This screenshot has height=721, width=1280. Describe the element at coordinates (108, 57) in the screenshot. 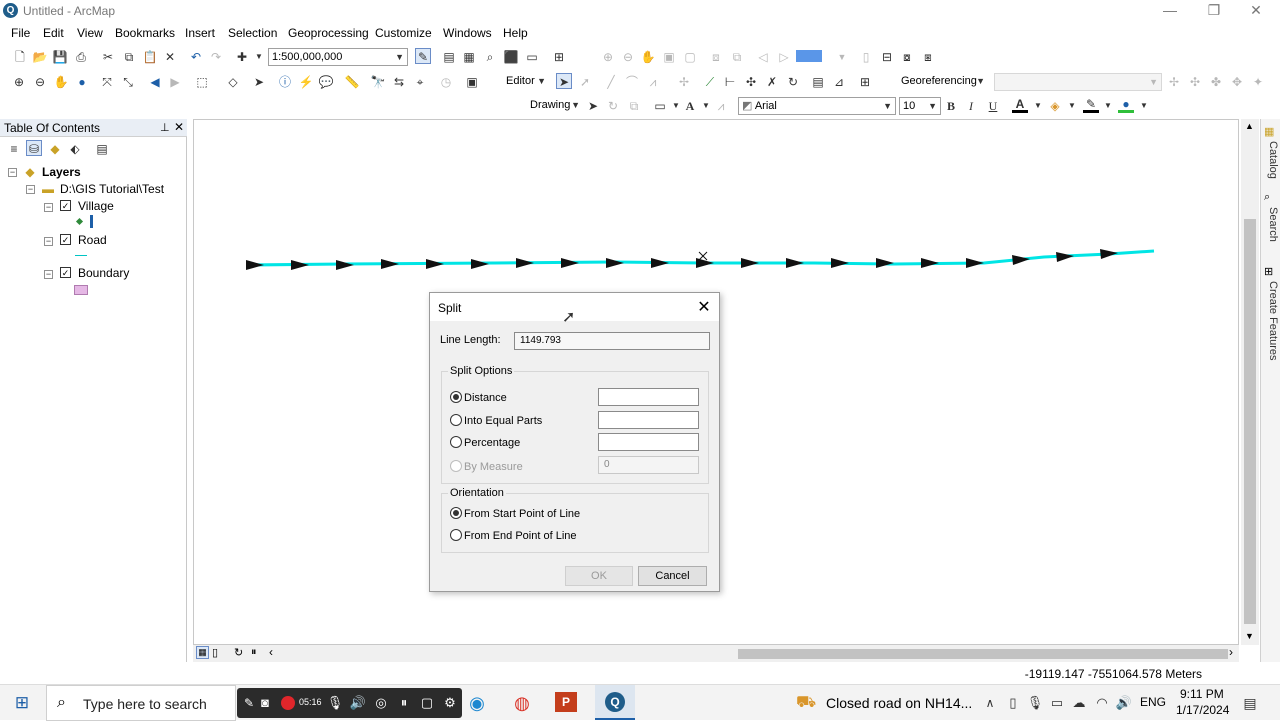

I see `cut-icon: ✂` at that location.